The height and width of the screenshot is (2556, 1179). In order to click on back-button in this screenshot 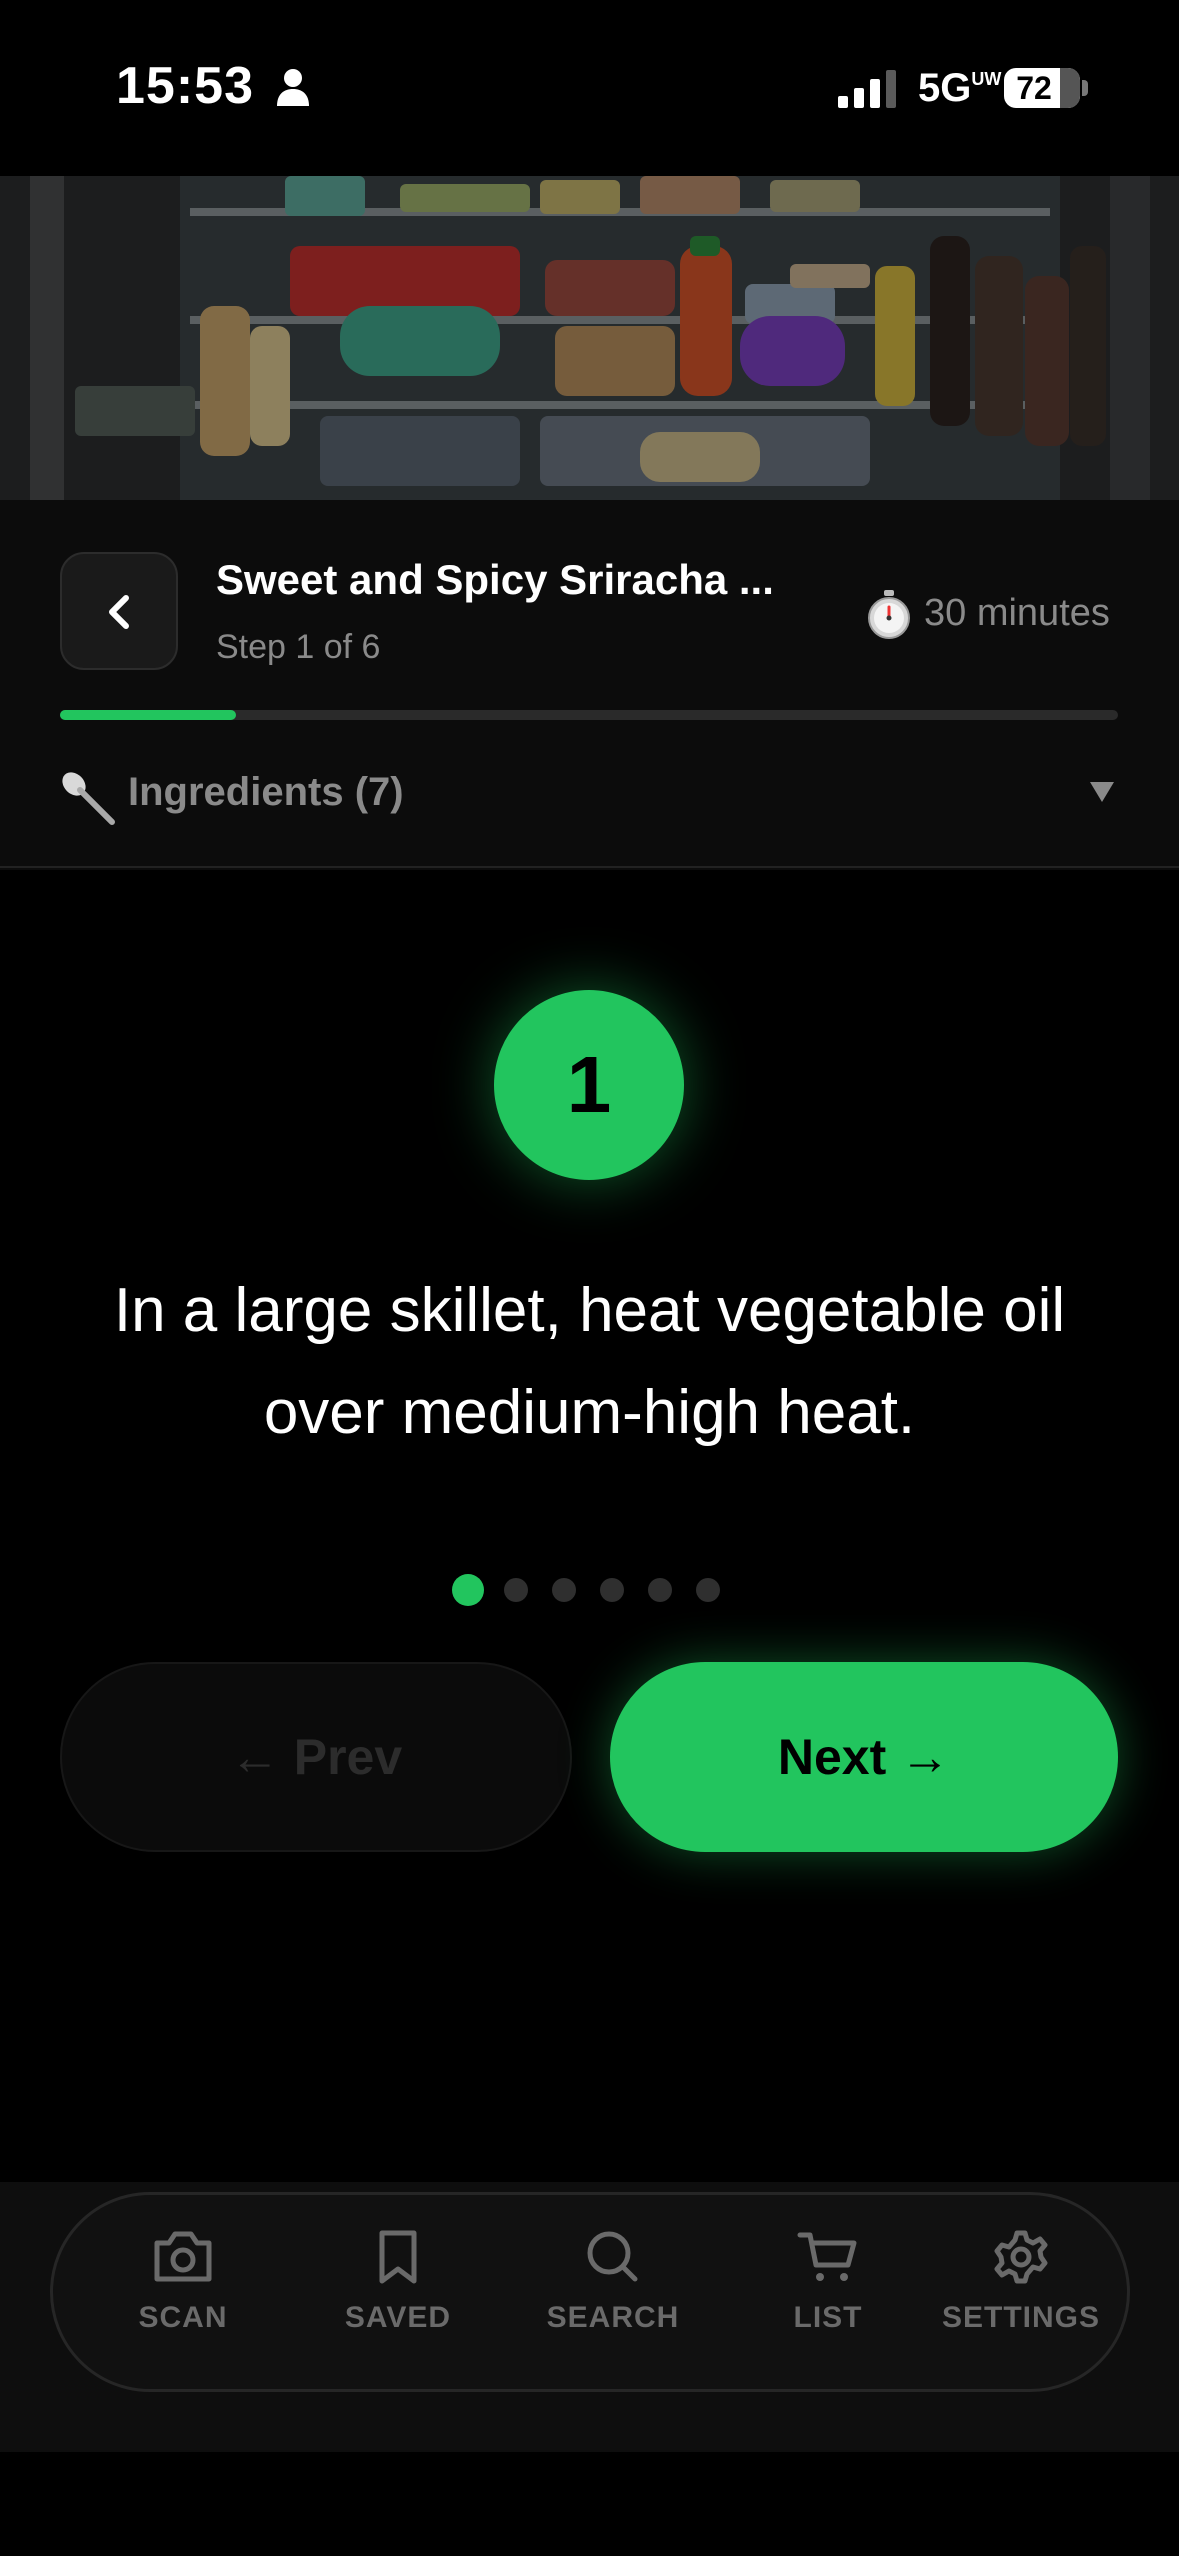, I will do `click(119, 611)`.